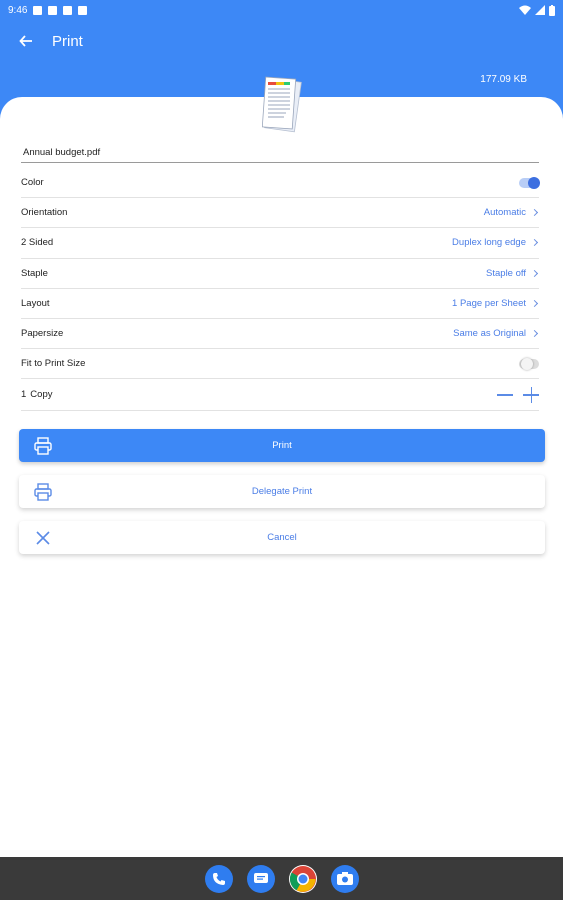 This screenshot has width=563, height=900. I want to click on layout-label: Layout, so click(35, 303).